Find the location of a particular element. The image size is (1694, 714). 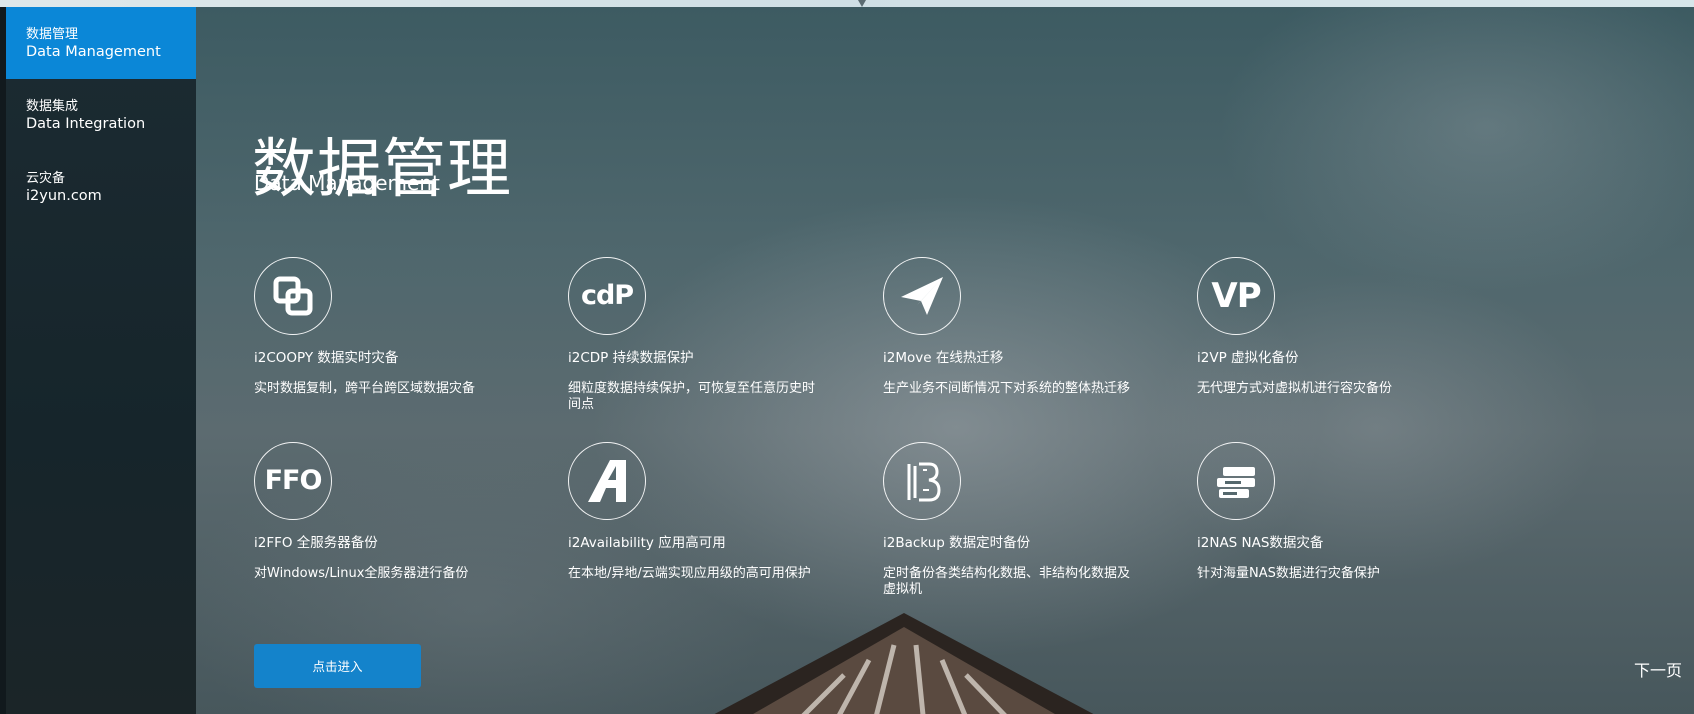

product-card-i2coopy: i2COOPY 数据实时灾备 实时数据复制，跨平台跨区域数据灾备 is located at coordinates (394, 337).